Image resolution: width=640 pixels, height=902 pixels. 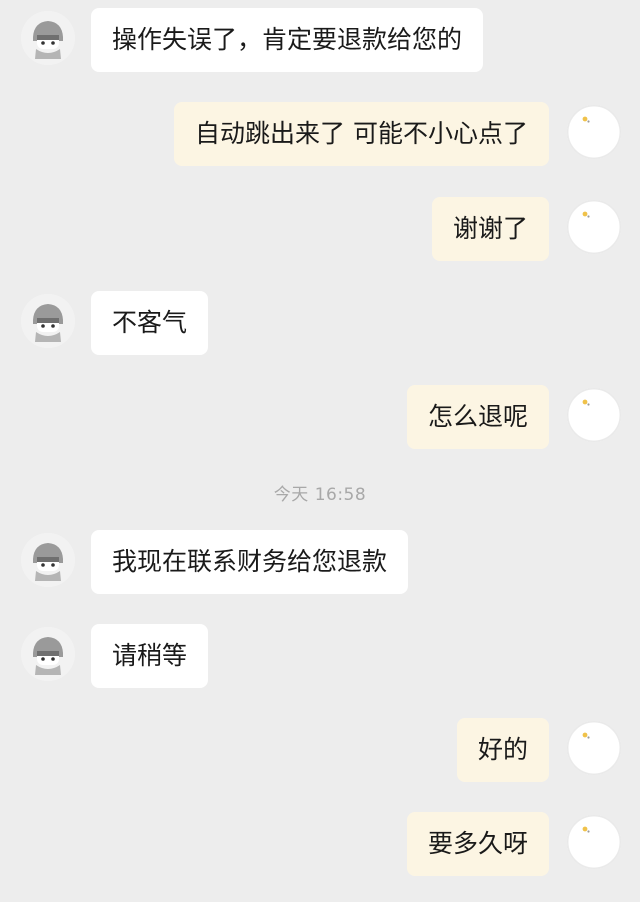 What do you see at coordinates (320, 845) in the screenshot?
I see `message-row: 要多久呀` at bounding box center [320, 845].